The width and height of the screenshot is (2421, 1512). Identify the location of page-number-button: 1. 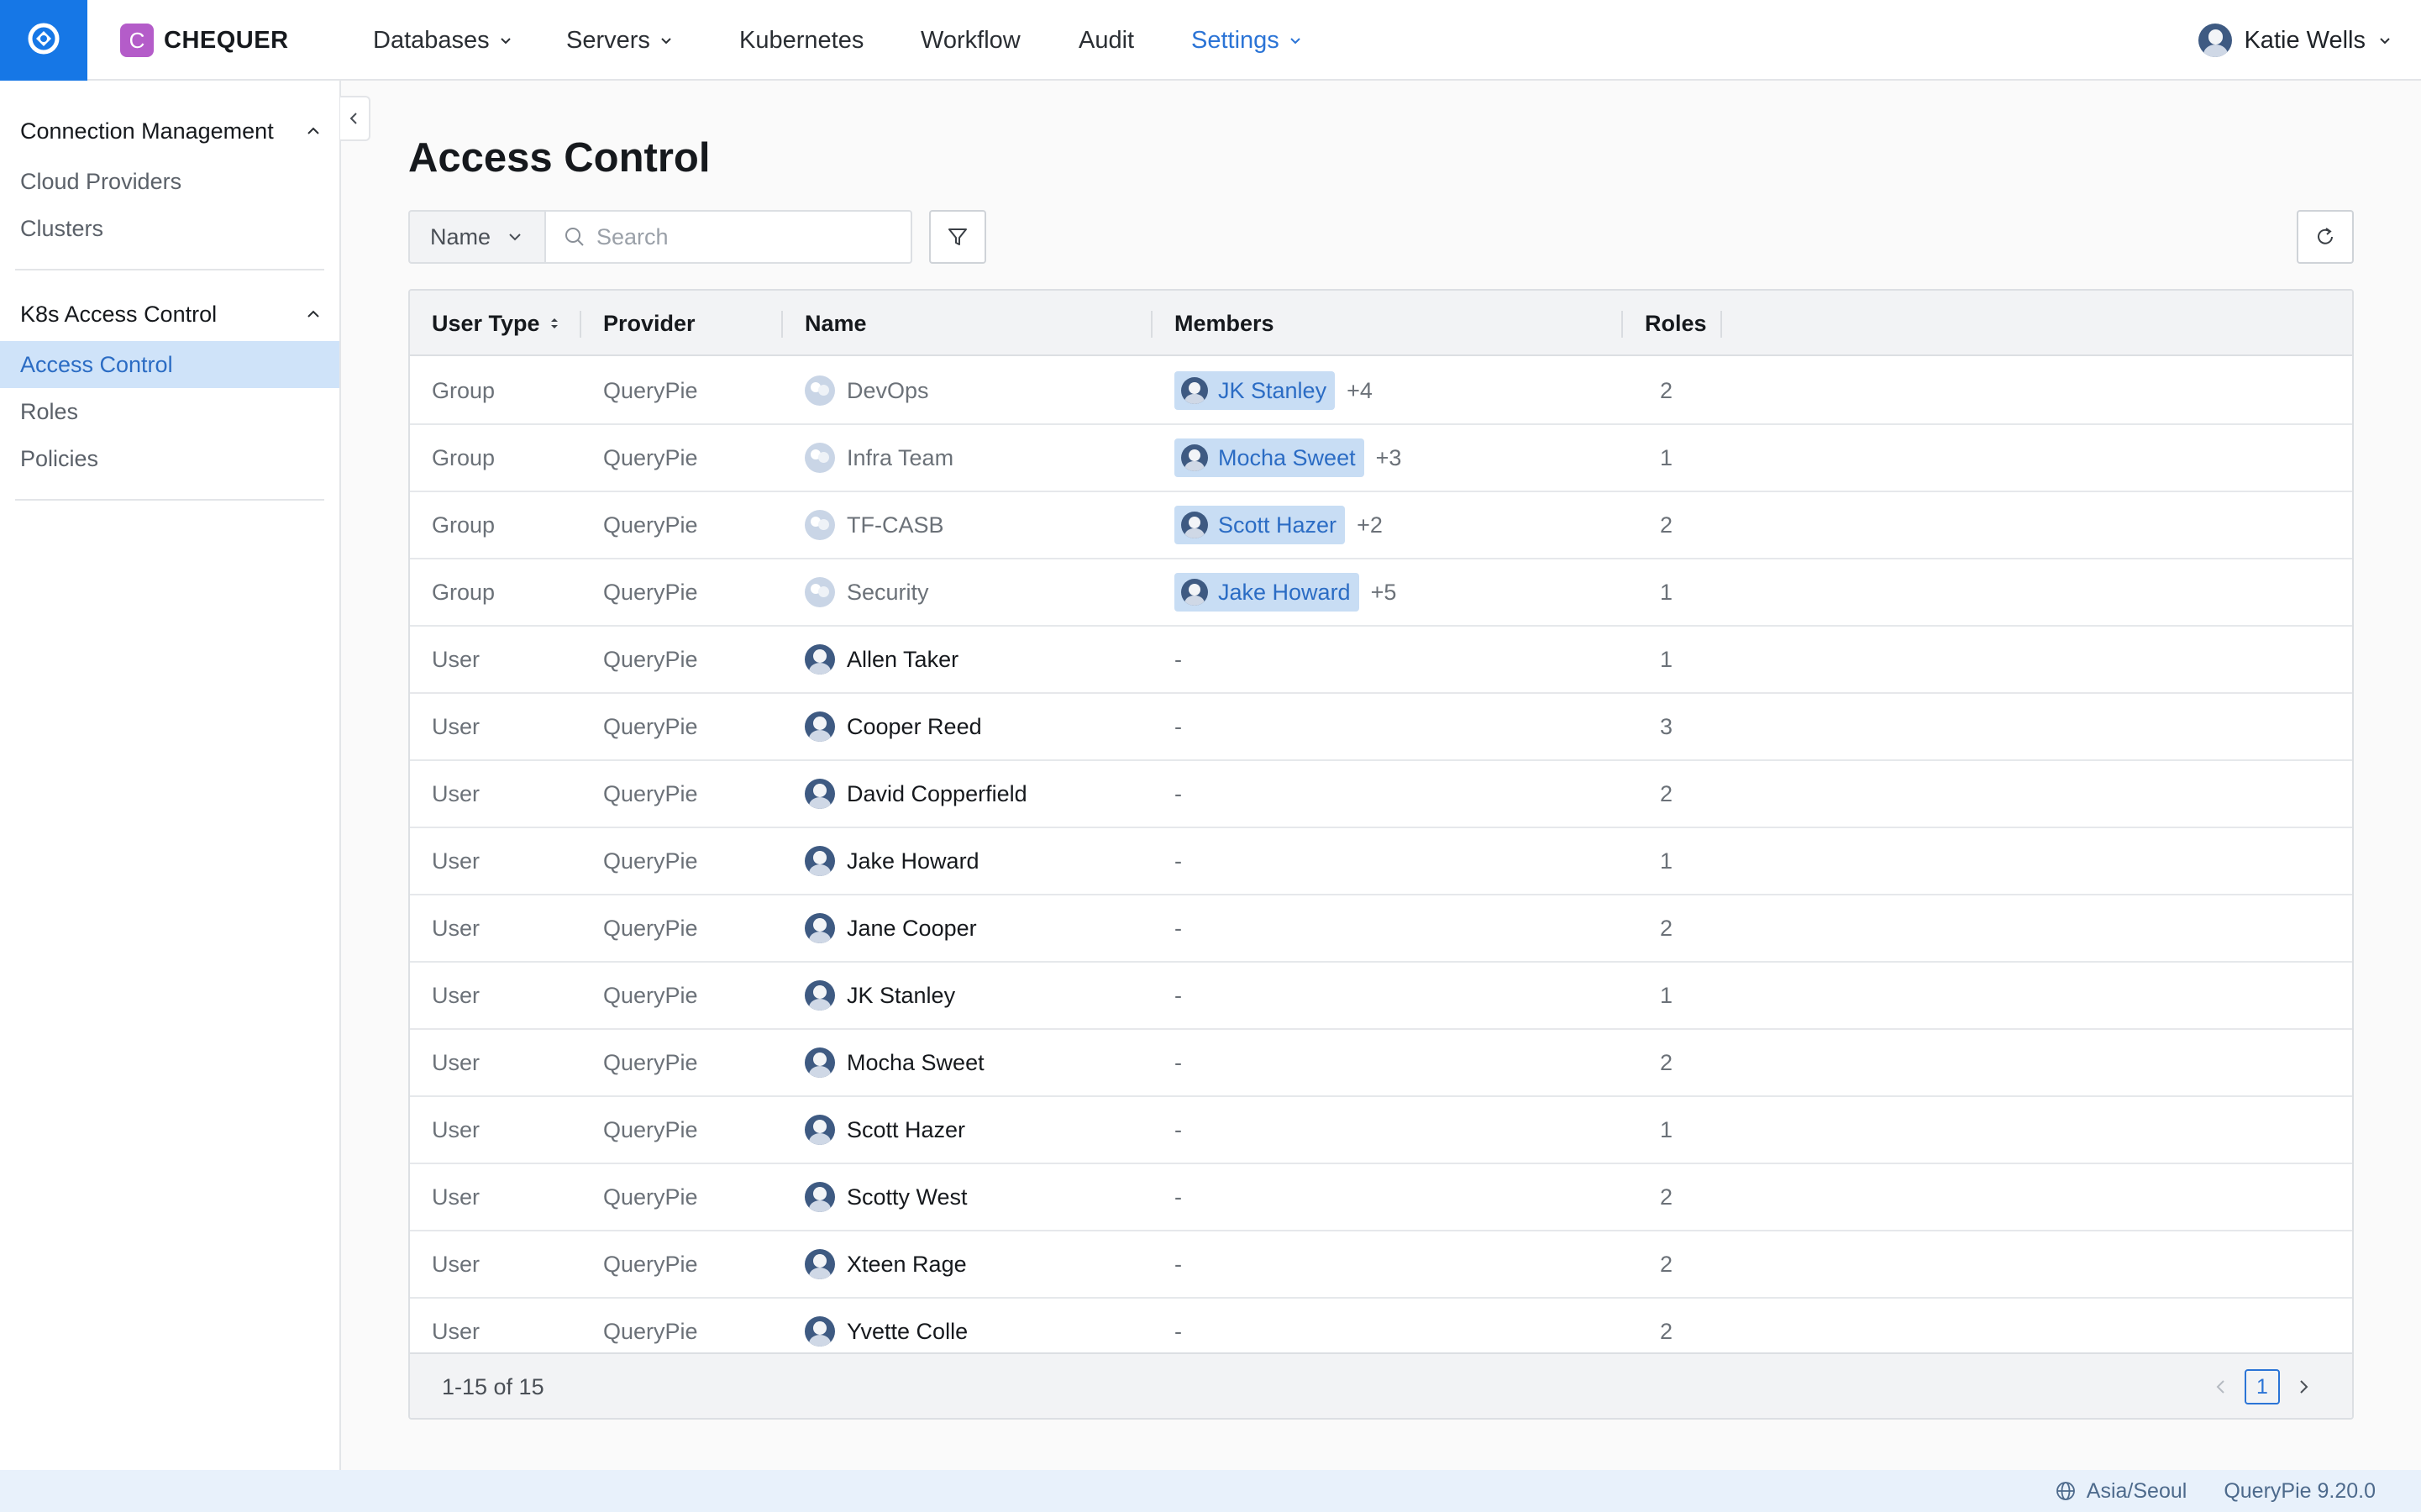
(2262, 1386).